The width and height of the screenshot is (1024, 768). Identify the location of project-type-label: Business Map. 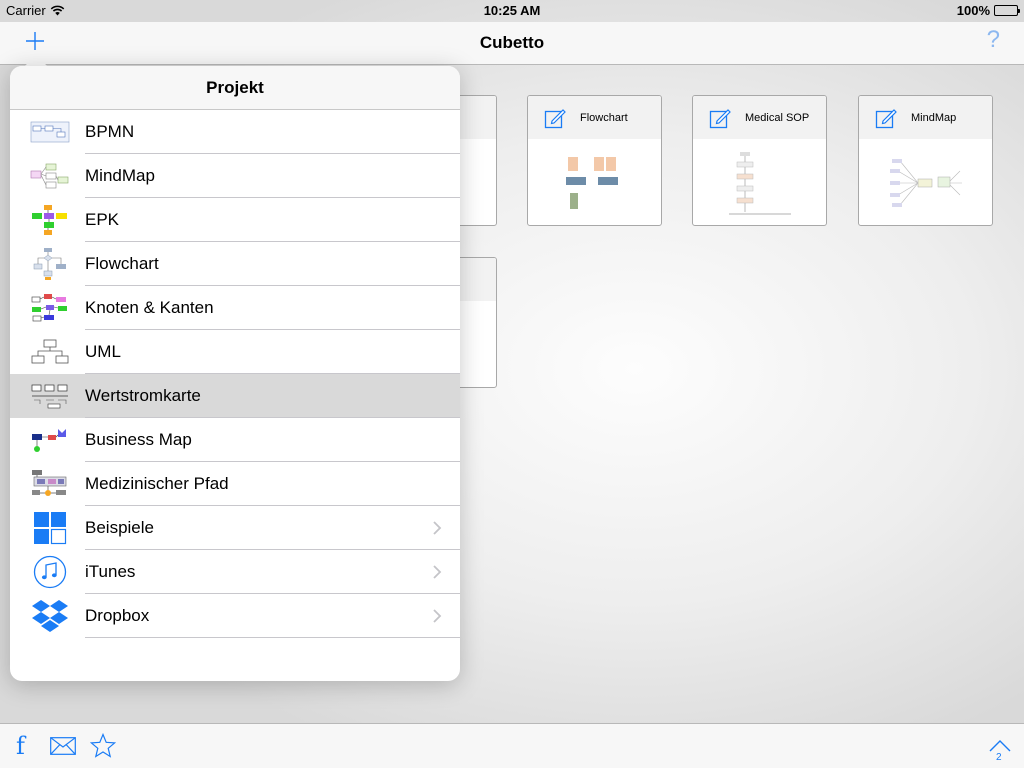
(138, 439).